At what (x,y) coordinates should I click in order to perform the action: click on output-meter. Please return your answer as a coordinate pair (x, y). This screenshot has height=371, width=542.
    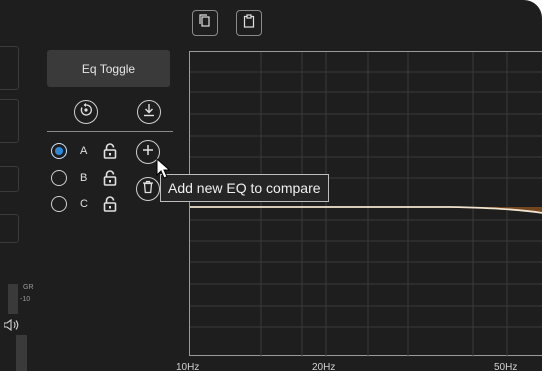
    Looking at the image, I should click on (21, 353).